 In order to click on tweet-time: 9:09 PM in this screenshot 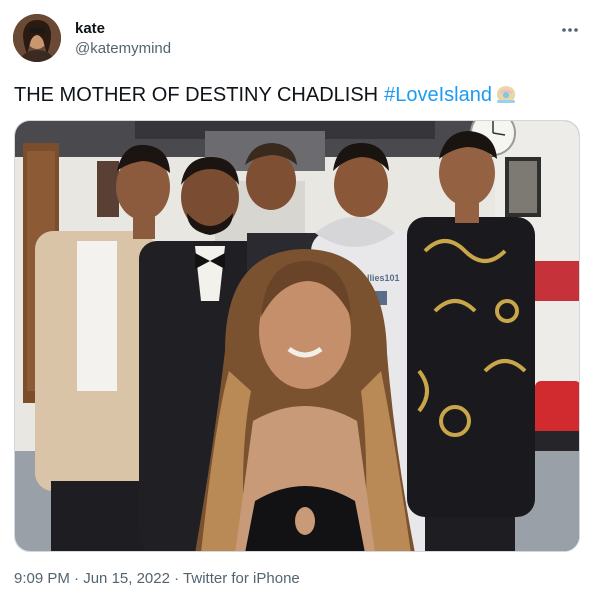, I will do `click(42, 578)`.